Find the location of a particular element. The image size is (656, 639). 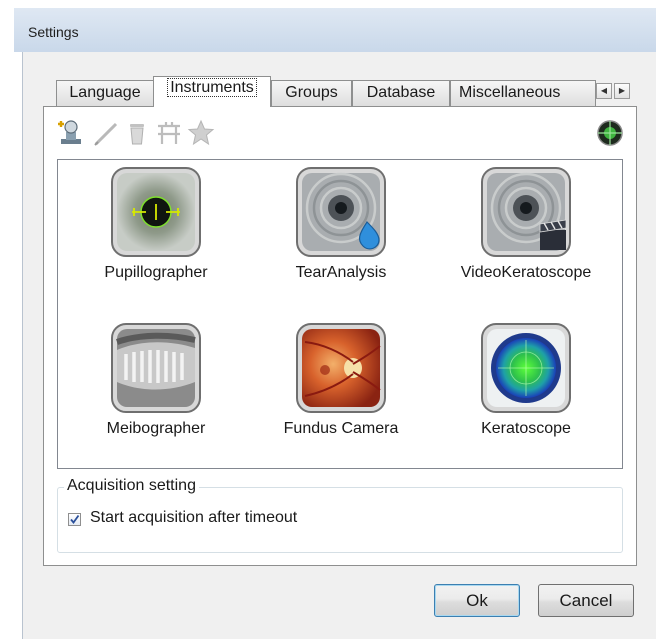

tab-label: Language is located at coordinates (105, 92).